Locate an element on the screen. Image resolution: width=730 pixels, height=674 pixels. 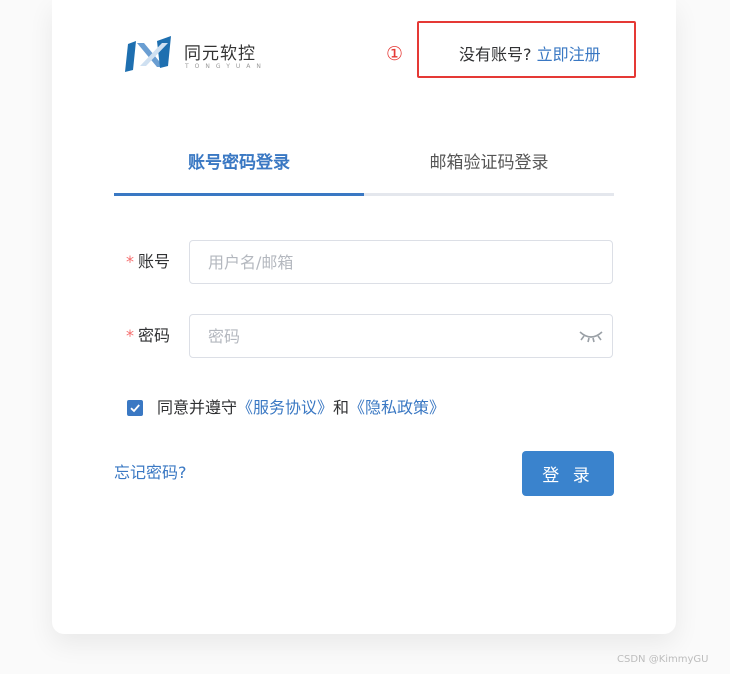
eye-closed-icon is located at coordinates (591, 338).